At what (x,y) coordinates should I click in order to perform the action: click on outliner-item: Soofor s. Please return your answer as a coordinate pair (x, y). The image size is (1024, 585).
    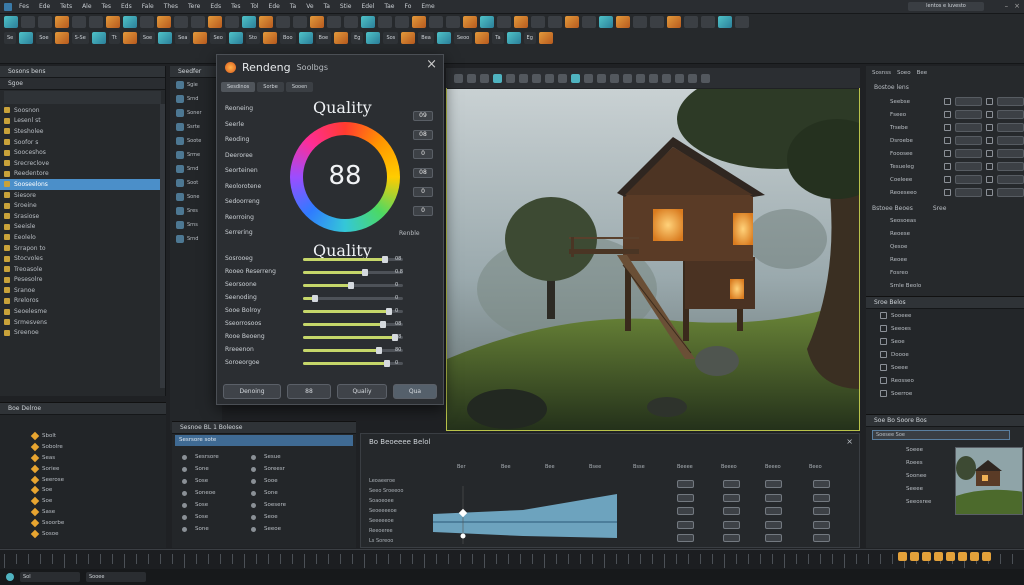
    Looking at the image, I should click on (82, 142).